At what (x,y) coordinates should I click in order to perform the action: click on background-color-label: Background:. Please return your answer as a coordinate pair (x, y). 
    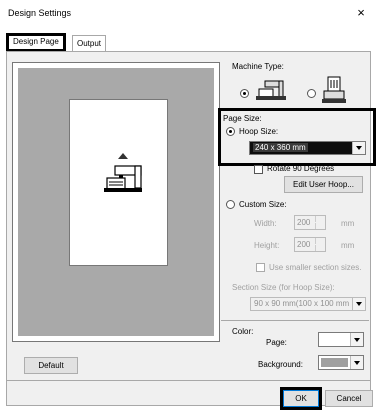
    Looking at the image, I should click on (280, 364).